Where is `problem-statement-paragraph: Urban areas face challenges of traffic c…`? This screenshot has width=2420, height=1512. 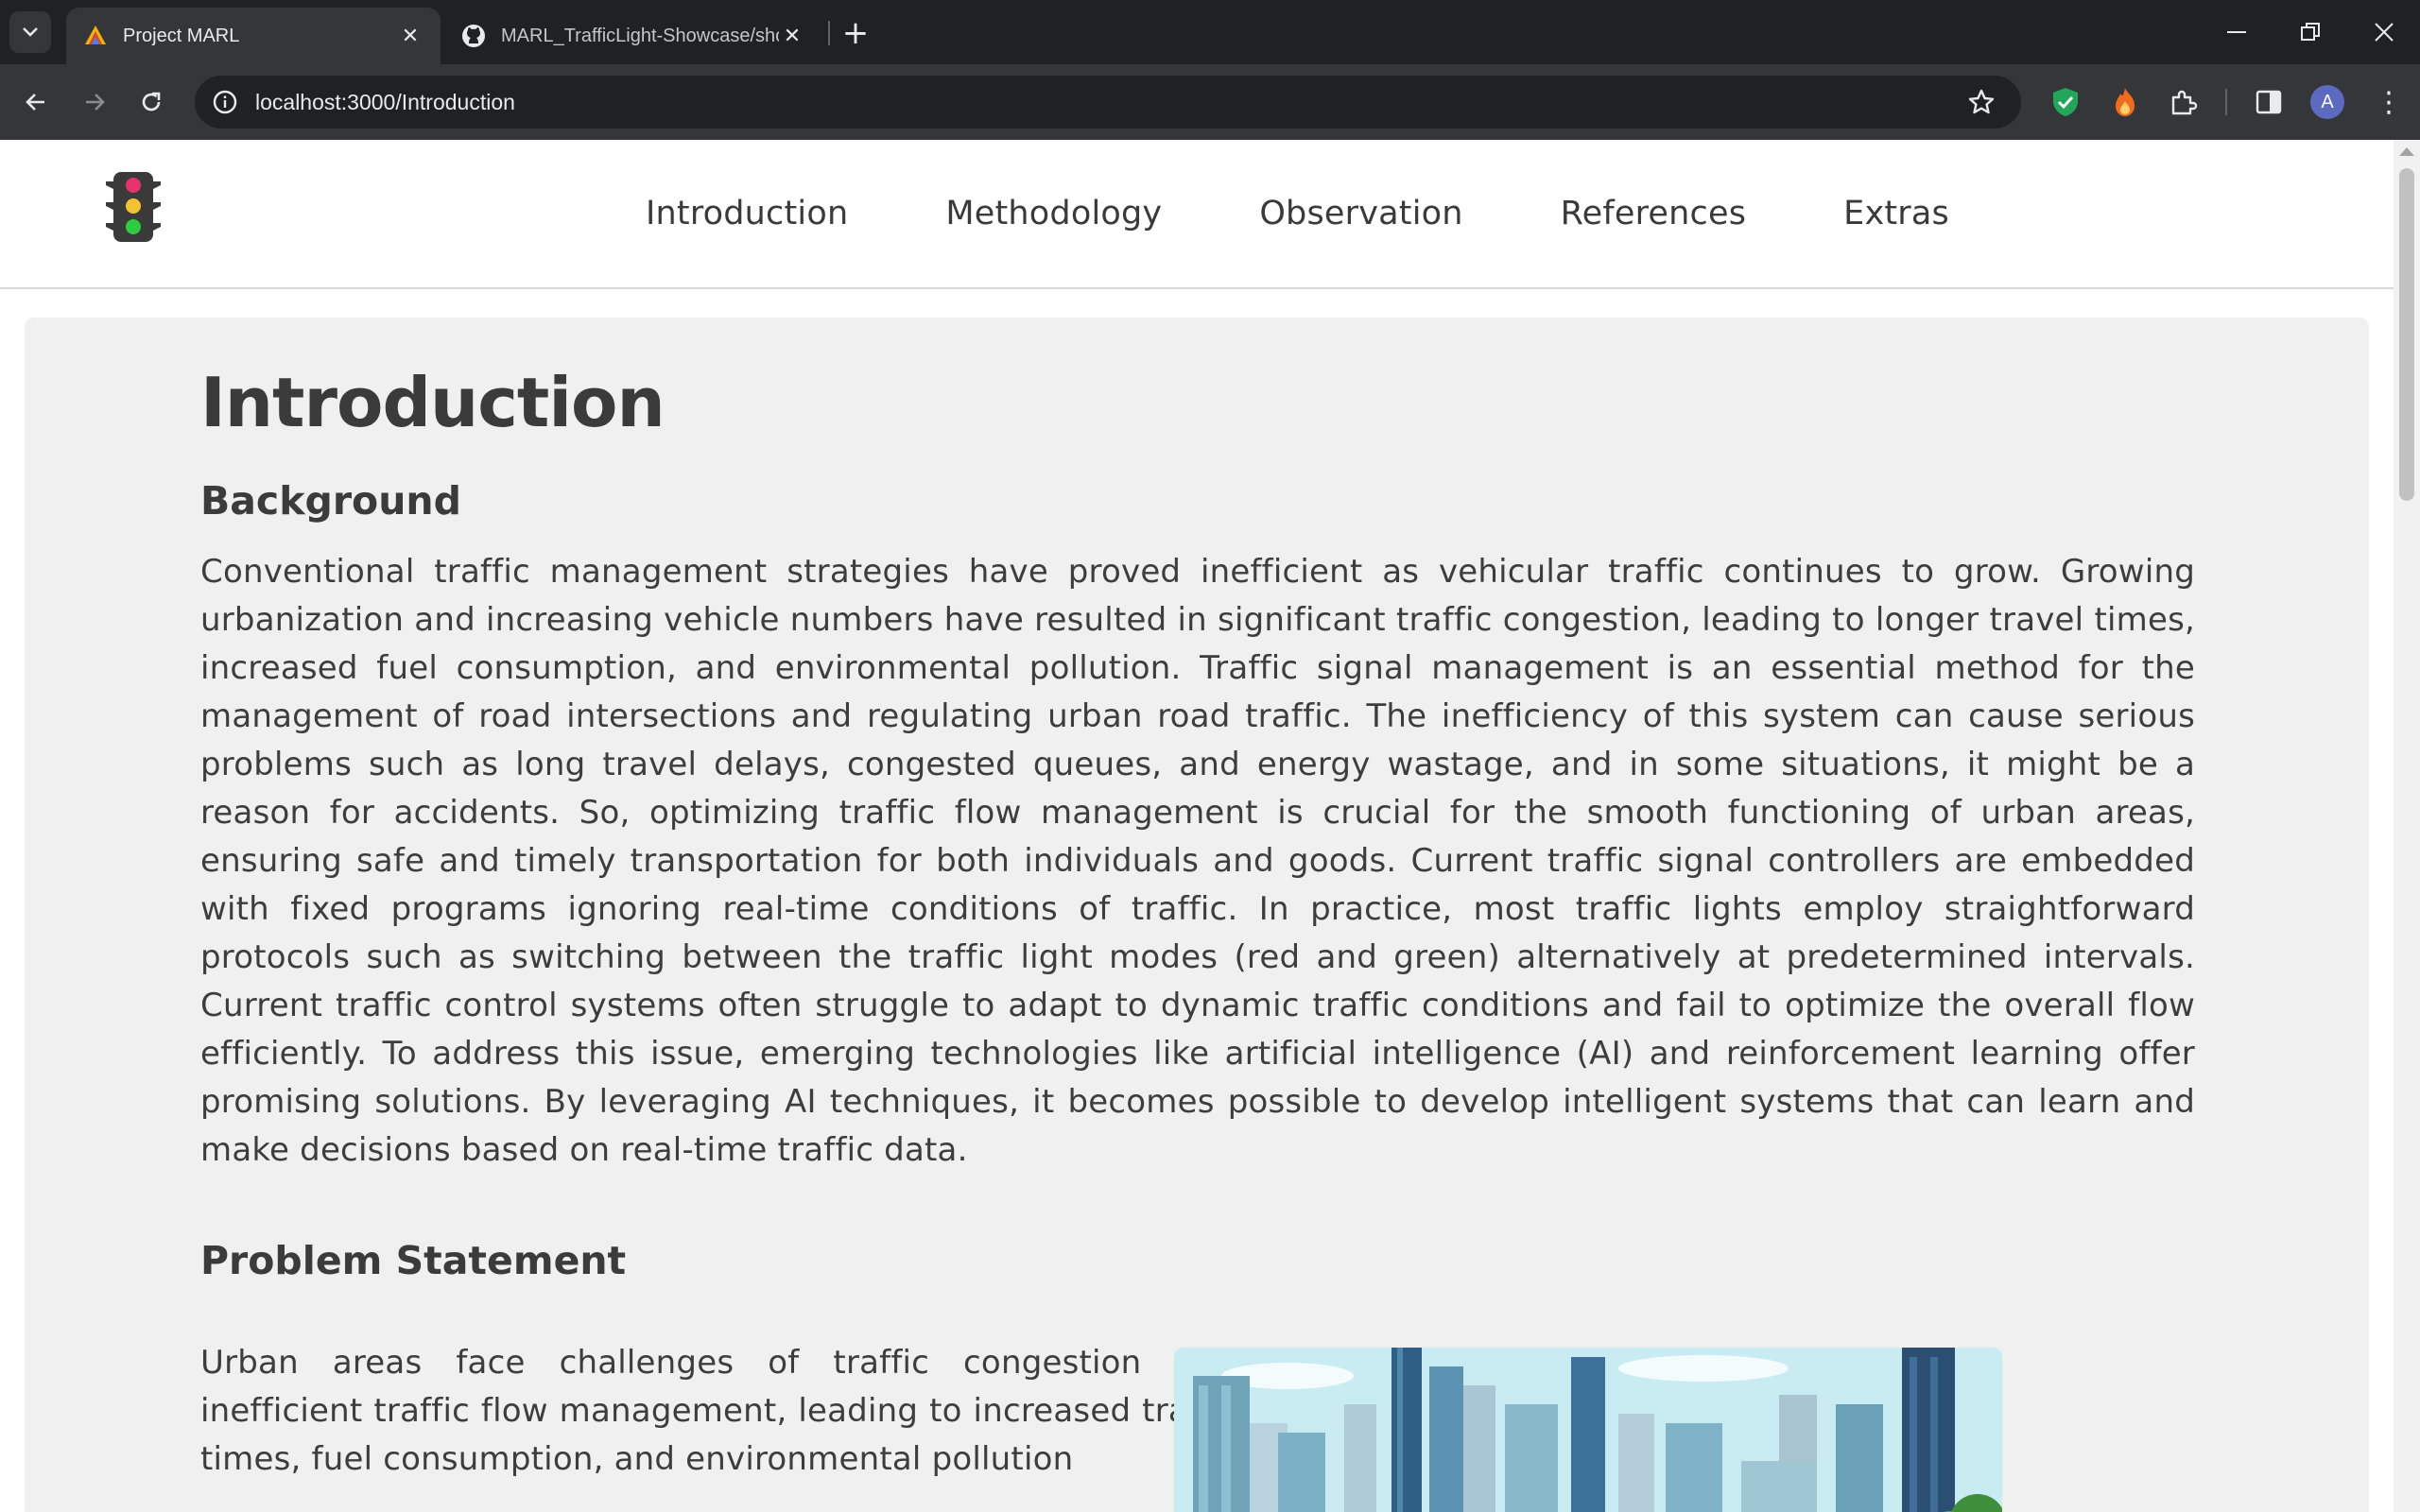 problem-statement-paragraph: Urban areas face challenges of traffic c… is located at coordinates (718, 1411).